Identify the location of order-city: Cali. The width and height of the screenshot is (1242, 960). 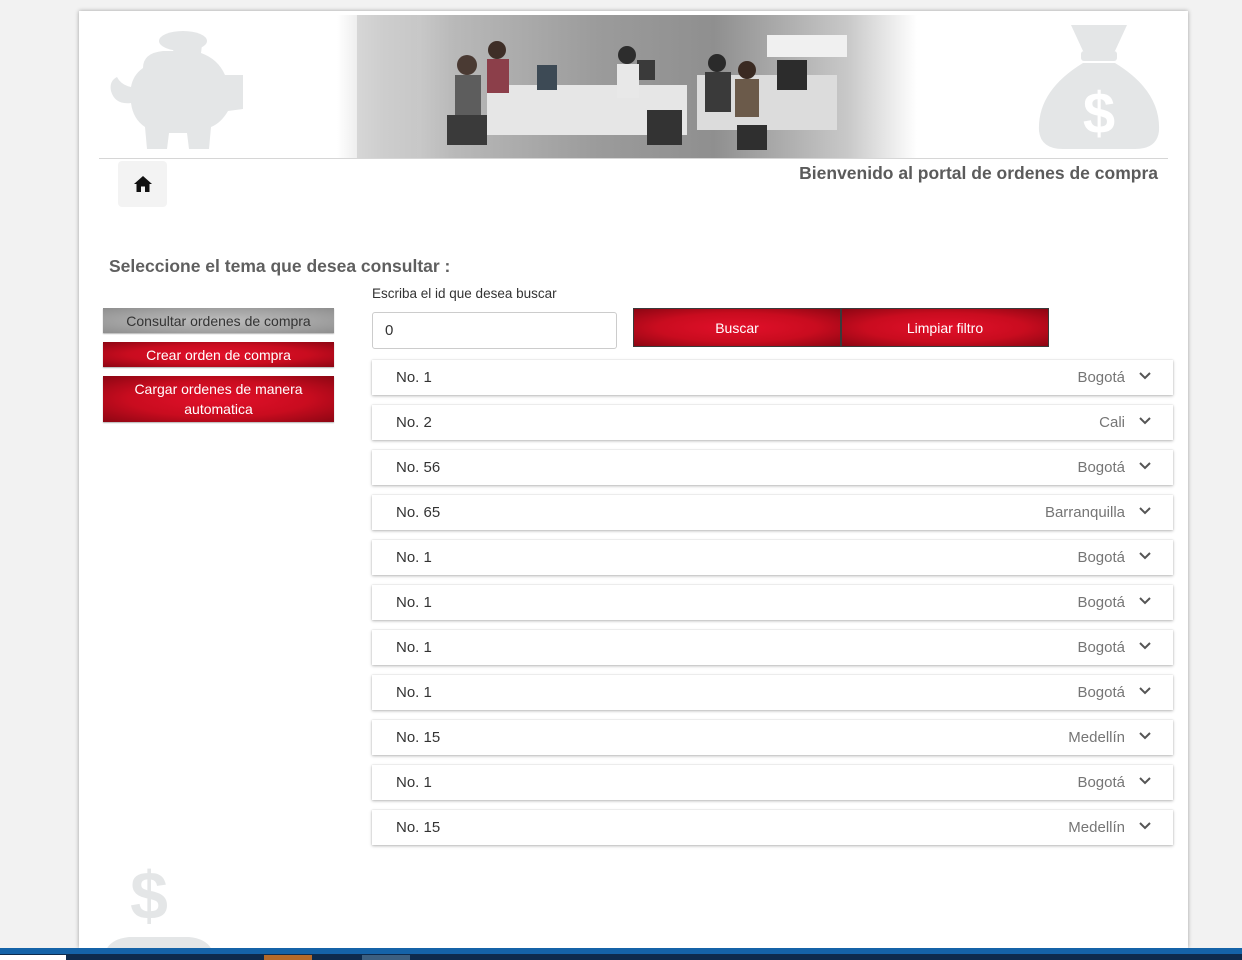
(1112, 422).